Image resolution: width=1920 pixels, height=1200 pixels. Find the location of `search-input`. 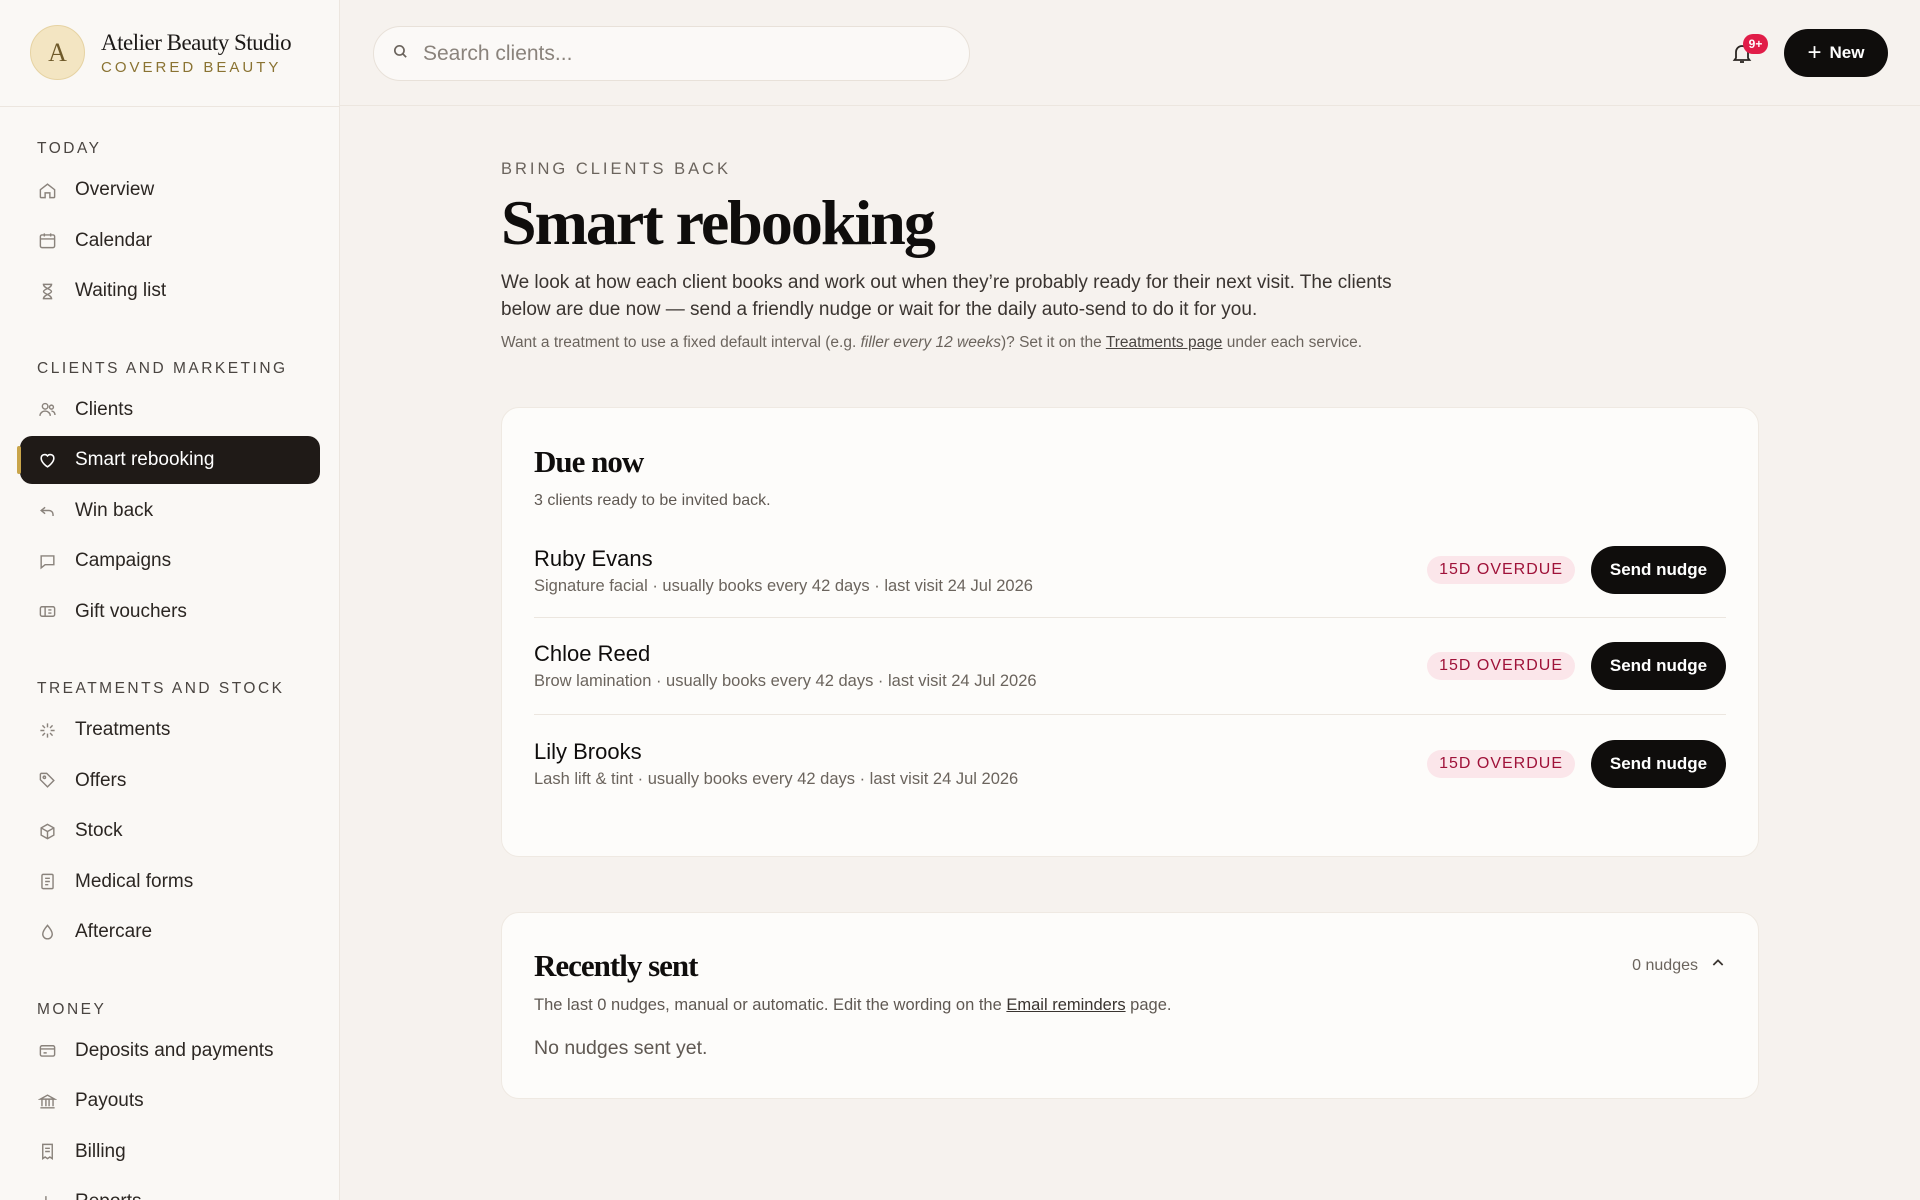

search-input is located at coordinates (683, 53).